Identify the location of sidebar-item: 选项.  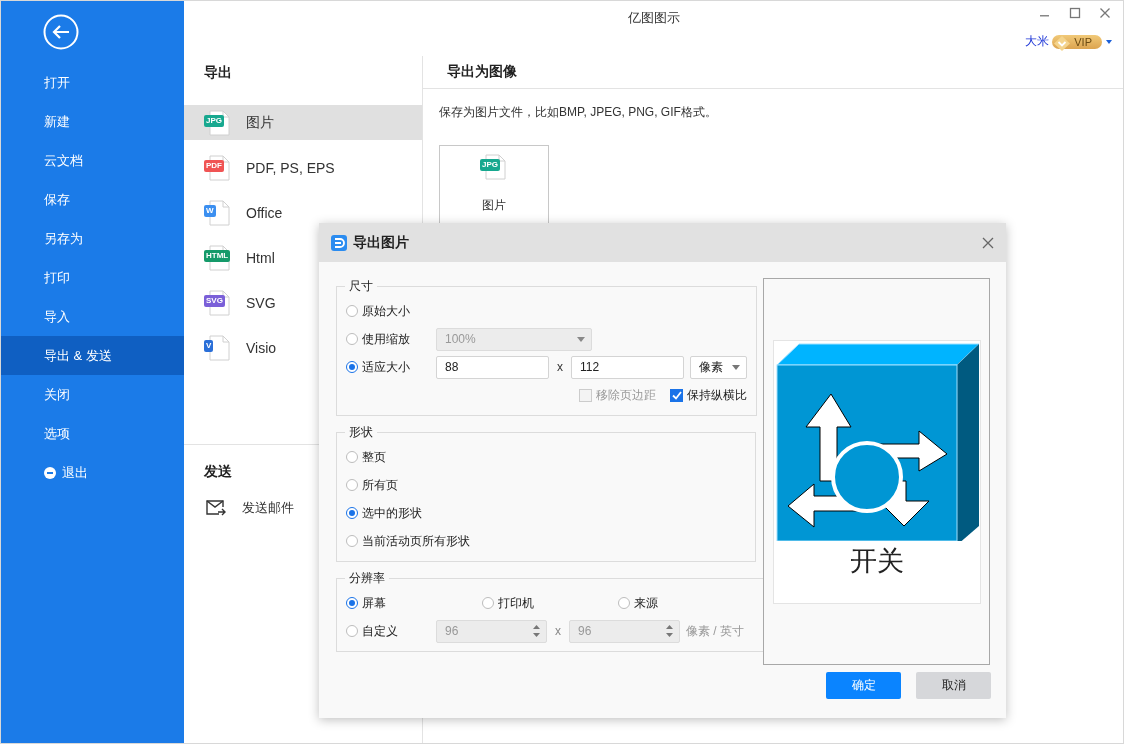
(92, 433).